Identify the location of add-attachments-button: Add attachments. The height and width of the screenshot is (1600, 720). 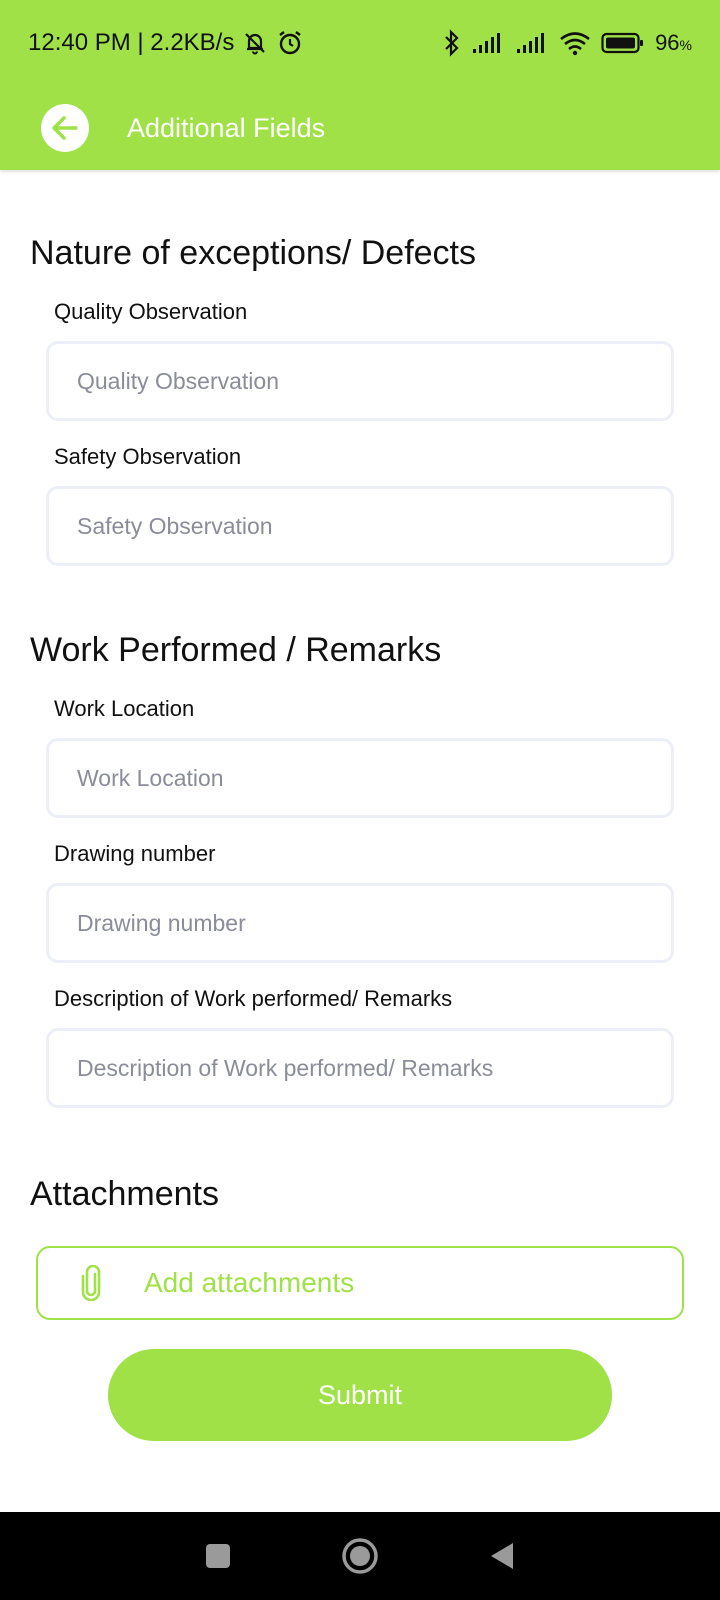
(360, 1283).